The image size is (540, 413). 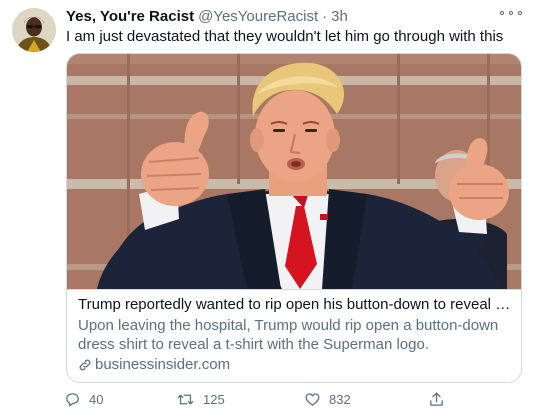 I want to click on timestamp: 3h, so click(x=339, y=16).